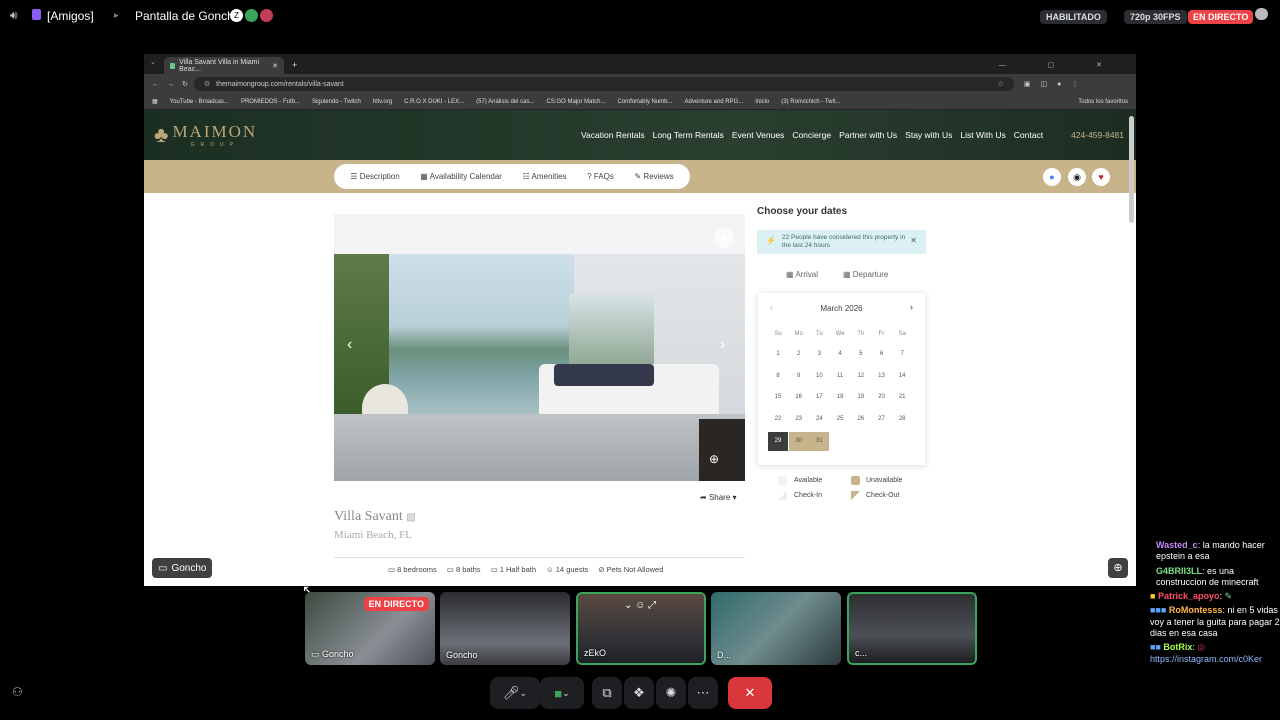 This screenshot has width=1280, height=720. I want to click on site-logo: ♣ MAIMON GROUP, so click(205, 135).